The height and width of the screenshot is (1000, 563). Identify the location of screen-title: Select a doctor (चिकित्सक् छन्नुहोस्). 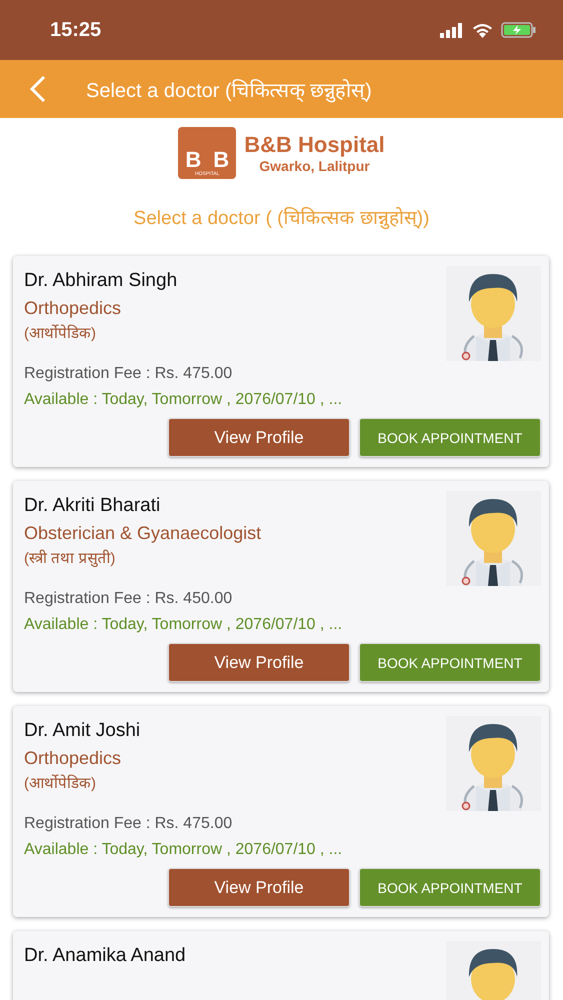
(229, 90).